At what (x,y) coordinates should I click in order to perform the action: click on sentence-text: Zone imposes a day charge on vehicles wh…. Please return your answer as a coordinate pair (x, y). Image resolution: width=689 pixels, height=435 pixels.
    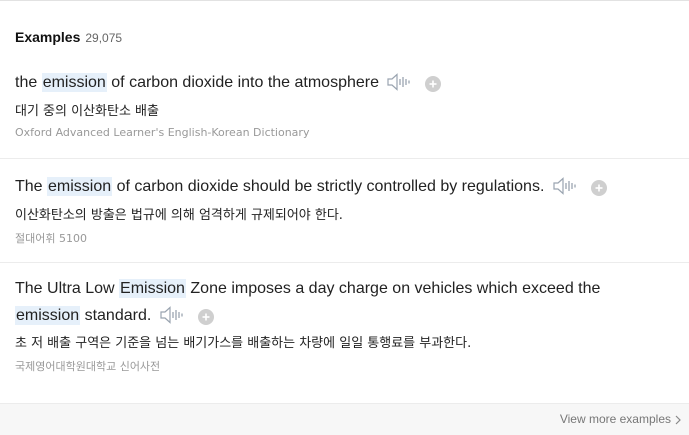
    Looking at the image, I should click on (393, 288).